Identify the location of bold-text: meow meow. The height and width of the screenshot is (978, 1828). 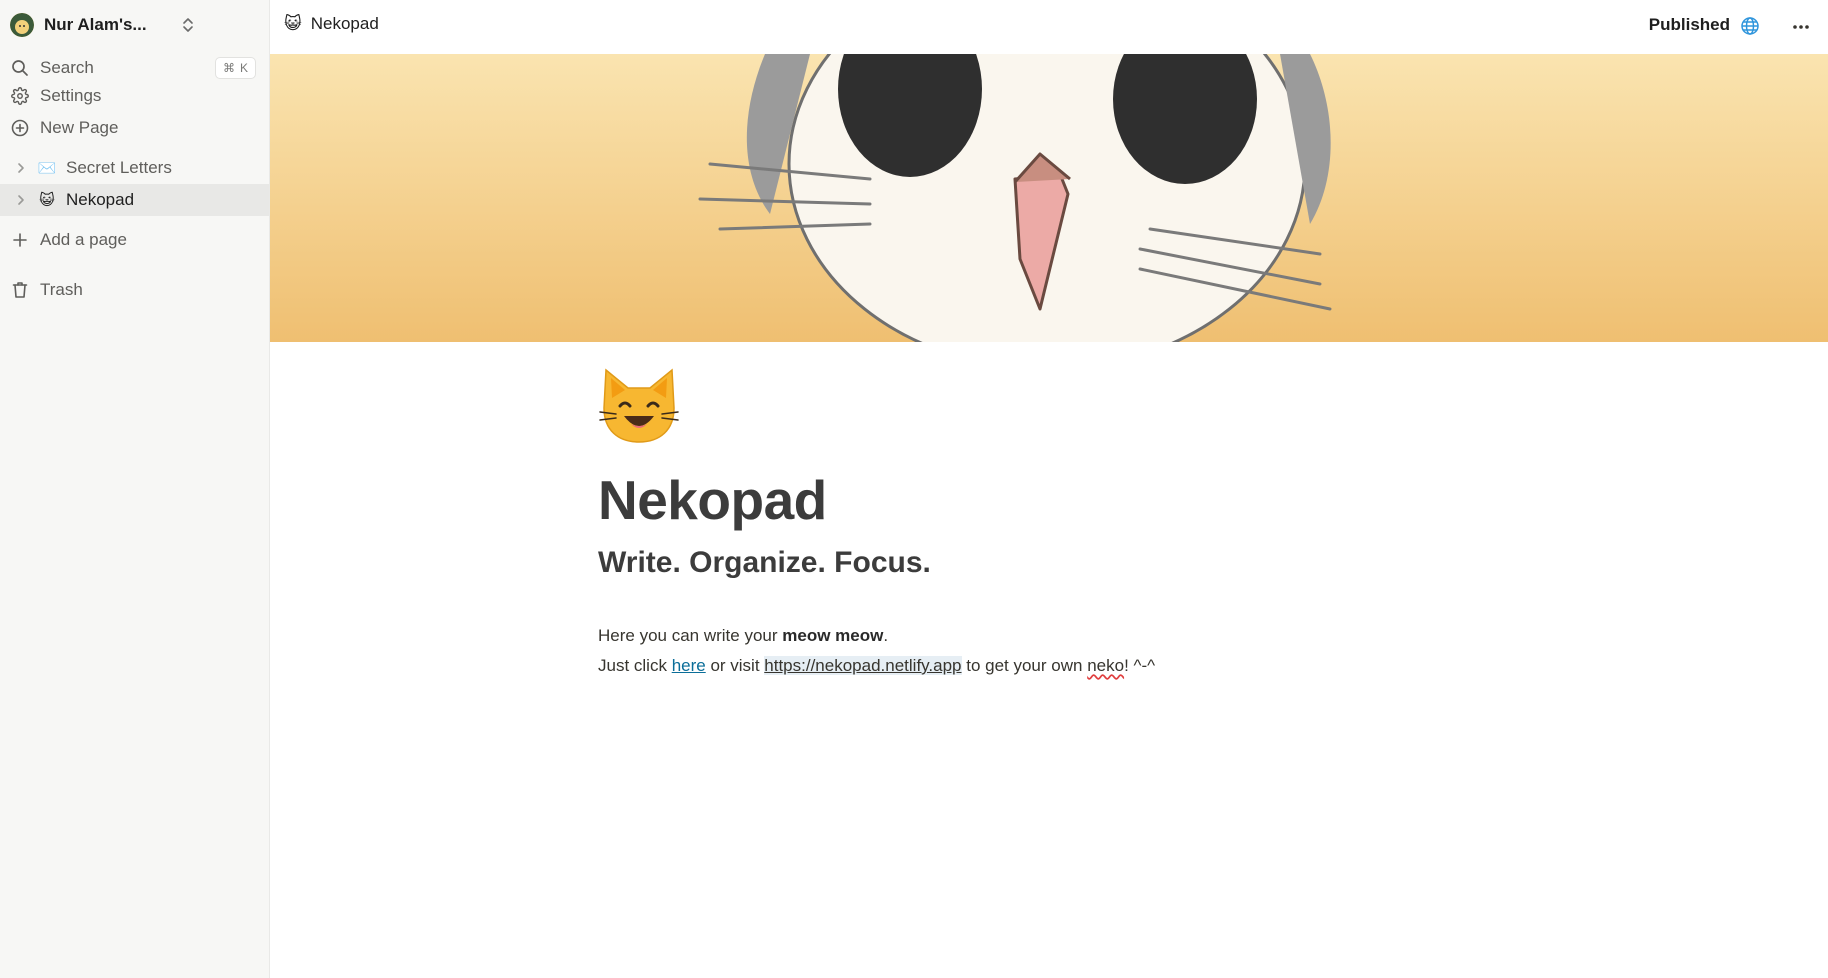
(833, 635).